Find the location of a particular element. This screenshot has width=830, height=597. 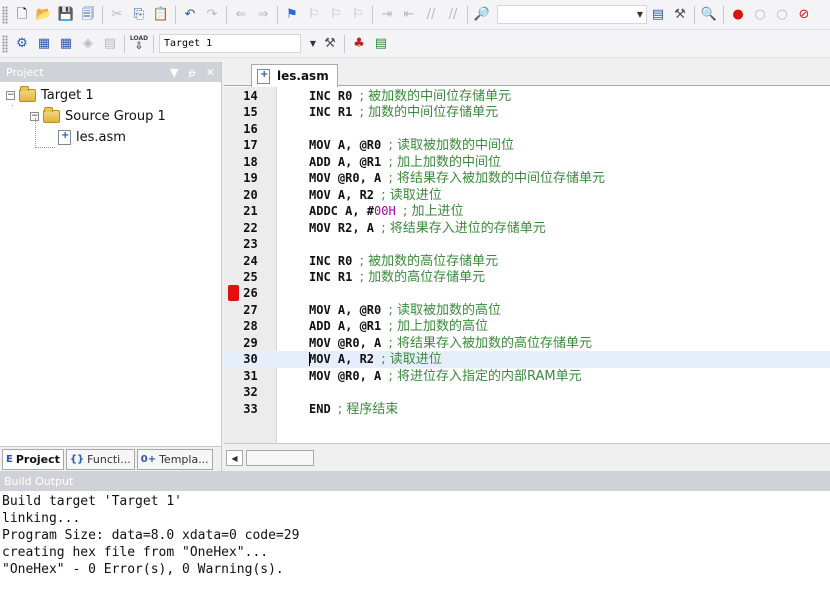

redo-icon: ↷ is located at coordinates (212, 15).